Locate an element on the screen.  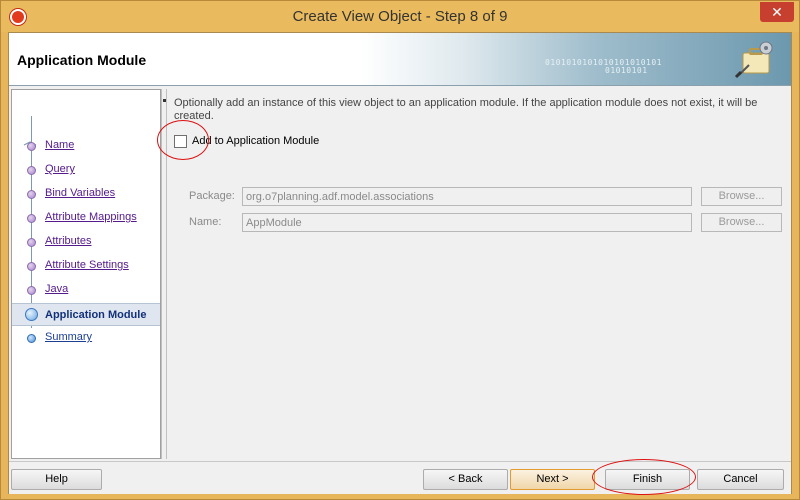
close-button: ✕ is located at coordinates (777, 12).